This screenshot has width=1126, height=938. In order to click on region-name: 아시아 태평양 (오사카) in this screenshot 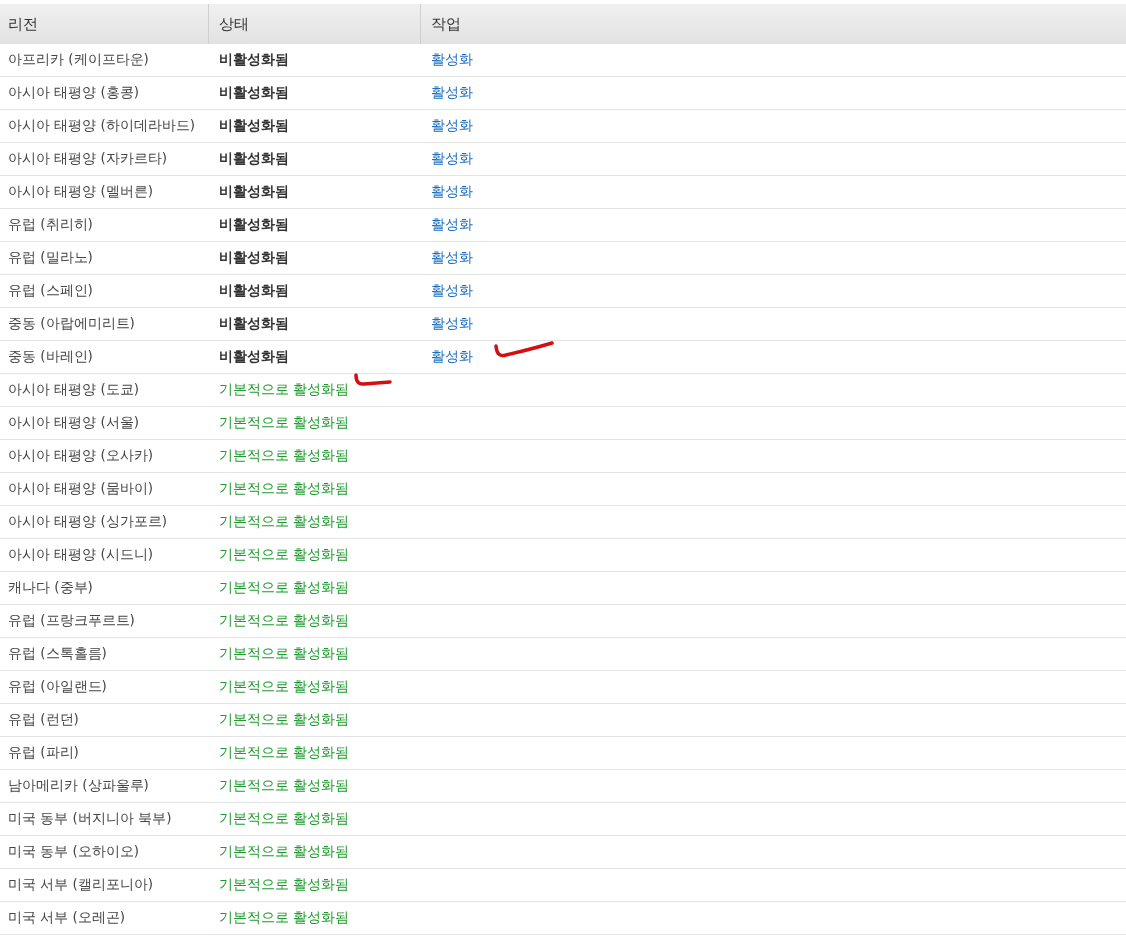, I will do `click(81, 455)`.